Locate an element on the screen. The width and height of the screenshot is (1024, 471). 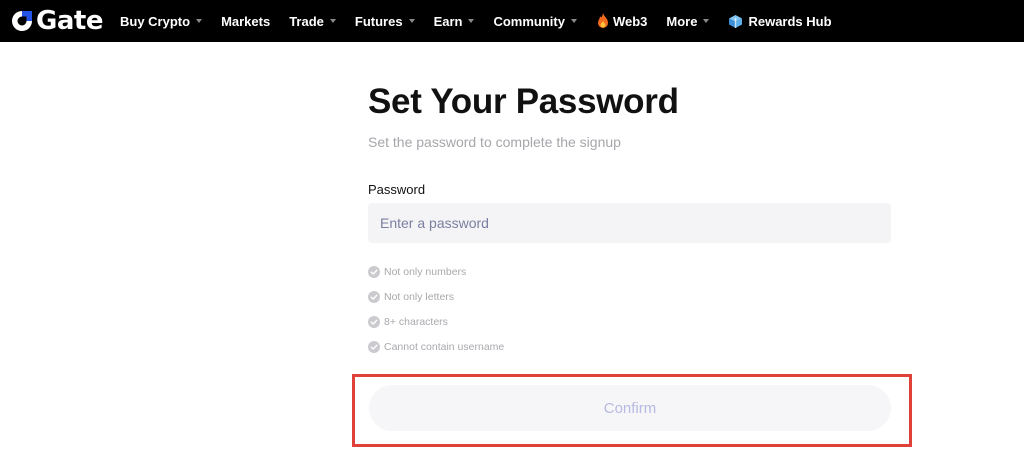
nav-item-trade: Trade is located at coordinates (312, 21).